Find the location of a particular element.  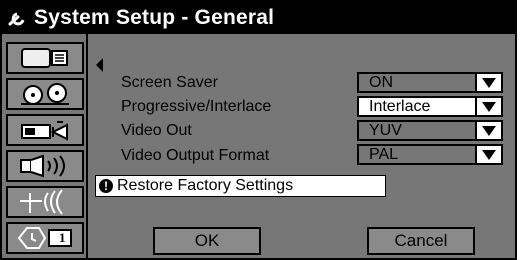

title-bar: System Setup - General is located at coordinates (258, 18).